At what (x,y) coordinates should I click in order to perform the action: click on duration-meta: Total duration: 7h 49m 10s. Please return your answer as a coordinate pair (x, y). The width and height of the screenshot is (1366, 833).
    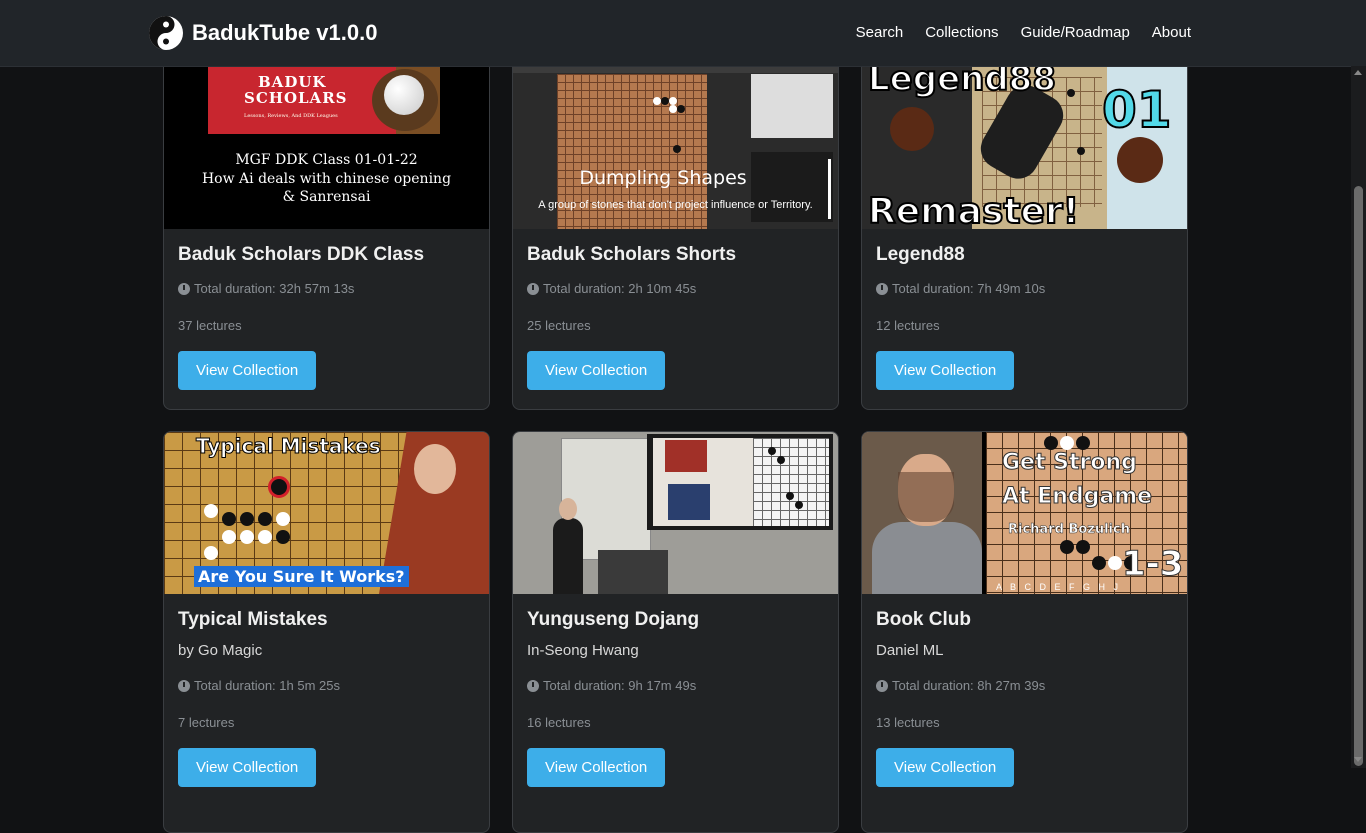
    Looking at the image, I should click on (1024, 288).